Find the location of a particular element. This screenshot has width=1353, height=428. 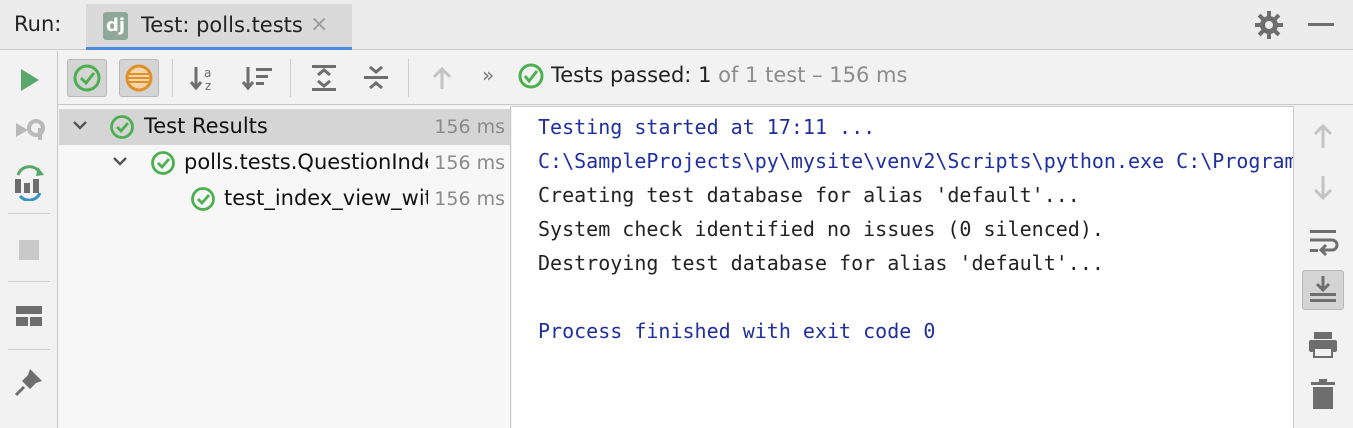

sort-alphabetically-icon: a z is located at coordinates (206, 78).